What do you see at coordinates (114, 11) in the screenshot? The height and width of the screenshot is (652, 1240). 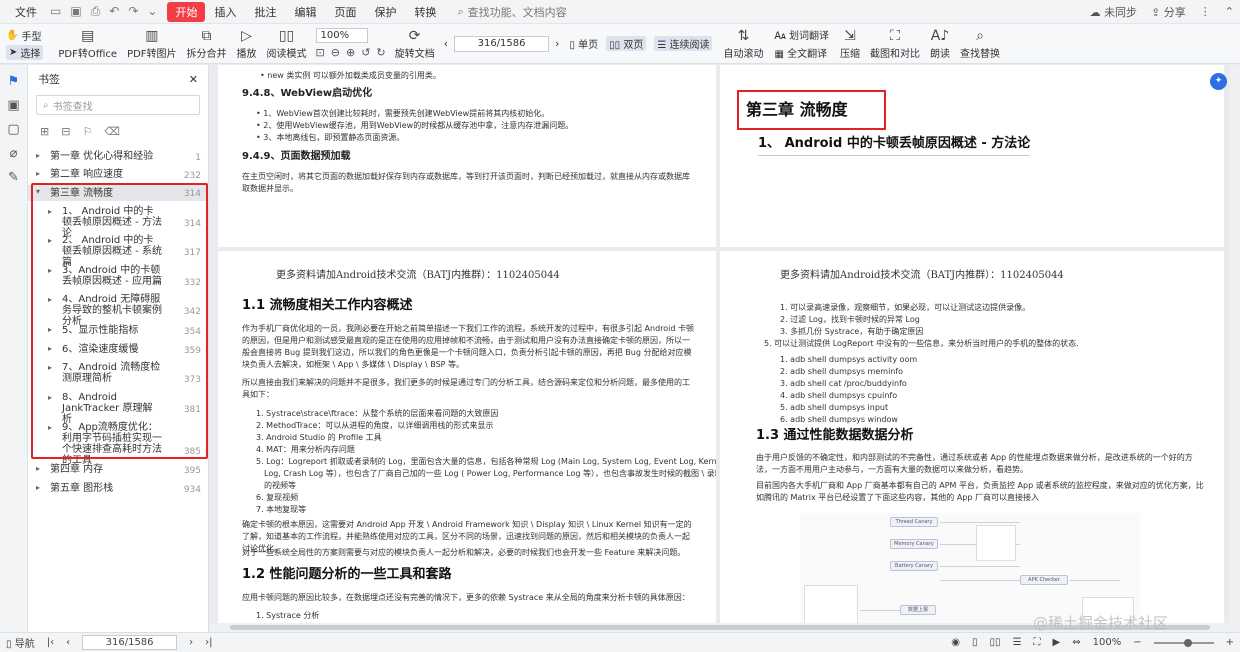 I see `undo-icon: ↶` at bounding box center [114, 11].